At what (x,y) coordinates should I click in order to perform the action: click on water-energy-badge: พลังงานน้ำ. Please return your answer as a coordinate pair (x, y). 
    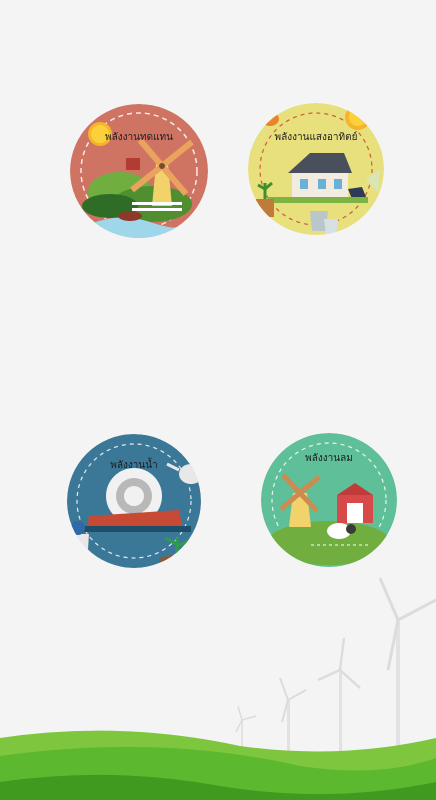
    Looking at the image, I should click on (134, 501).